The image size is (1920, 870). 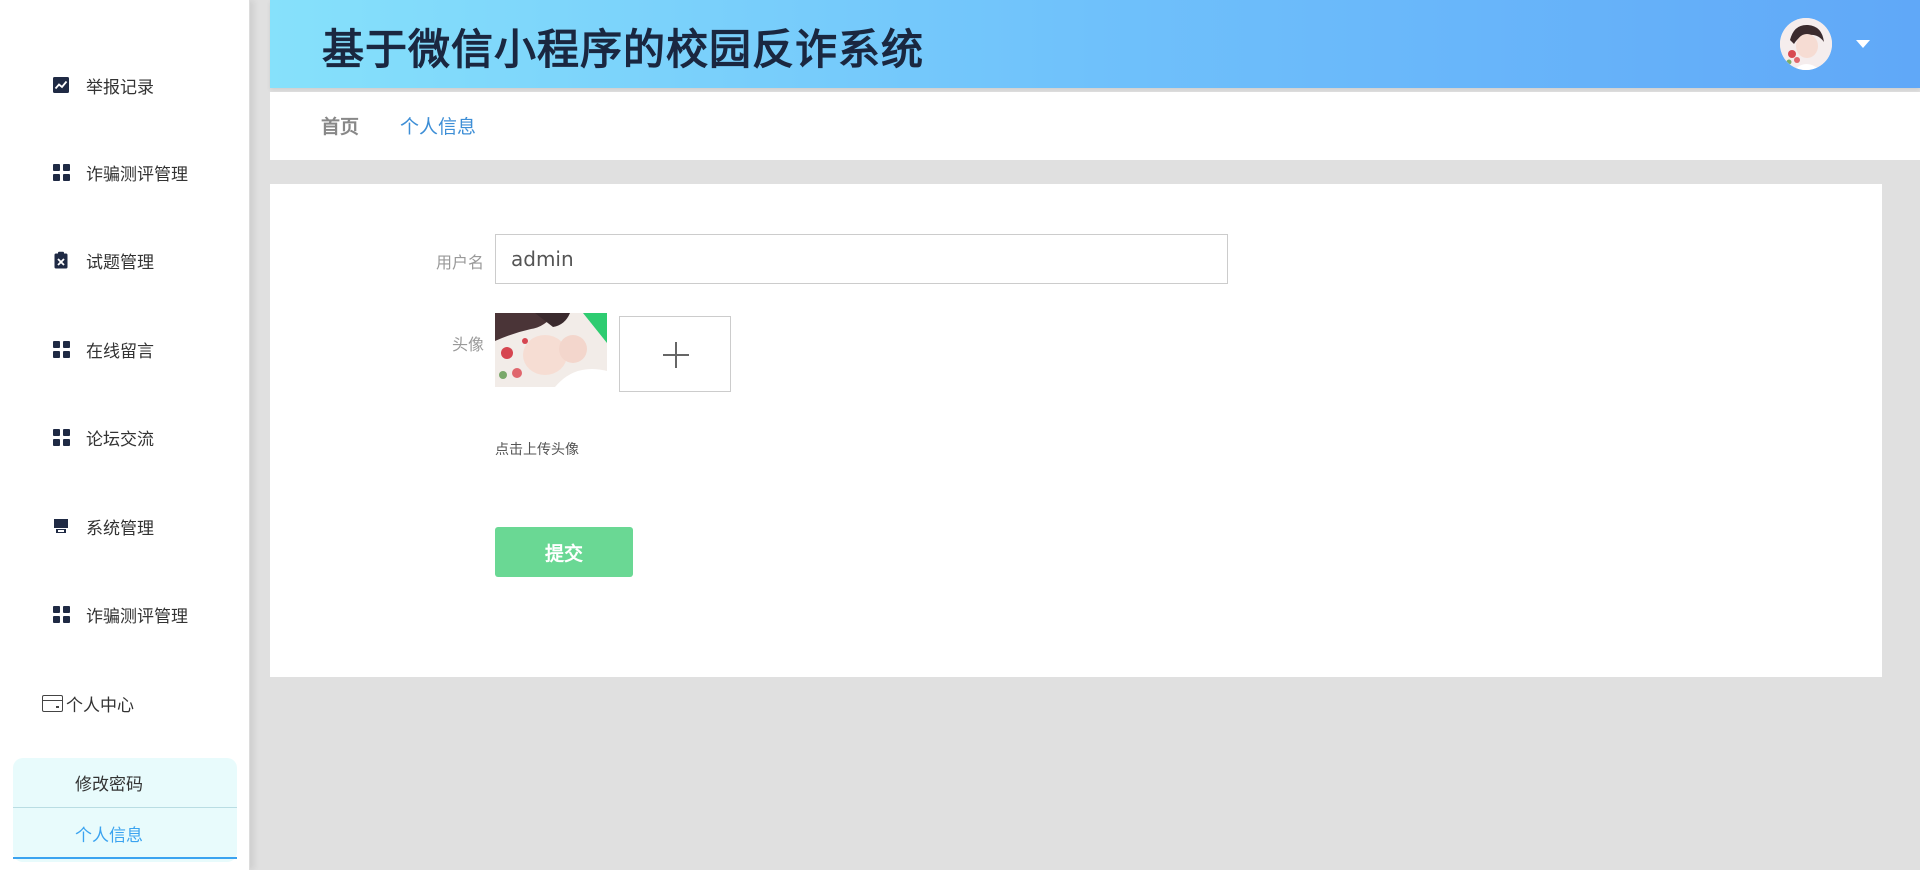 What do you see at coordinates (52, 703) in the screenshot?
I see `wallet-icon` at bounding box center [52, 703].